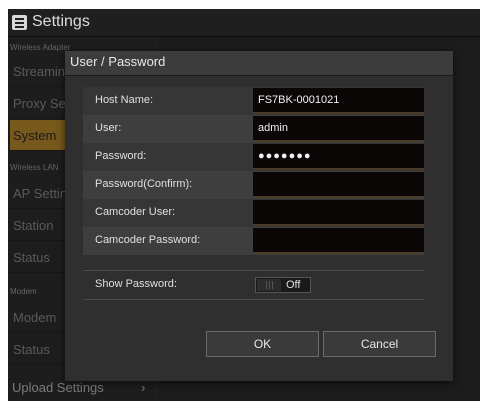 This screenshot has height=401, width=488. What do you see at coordinates (338, 185) in the screenshot?
I see `password-confirm-input` at bounding box center [338, 185].